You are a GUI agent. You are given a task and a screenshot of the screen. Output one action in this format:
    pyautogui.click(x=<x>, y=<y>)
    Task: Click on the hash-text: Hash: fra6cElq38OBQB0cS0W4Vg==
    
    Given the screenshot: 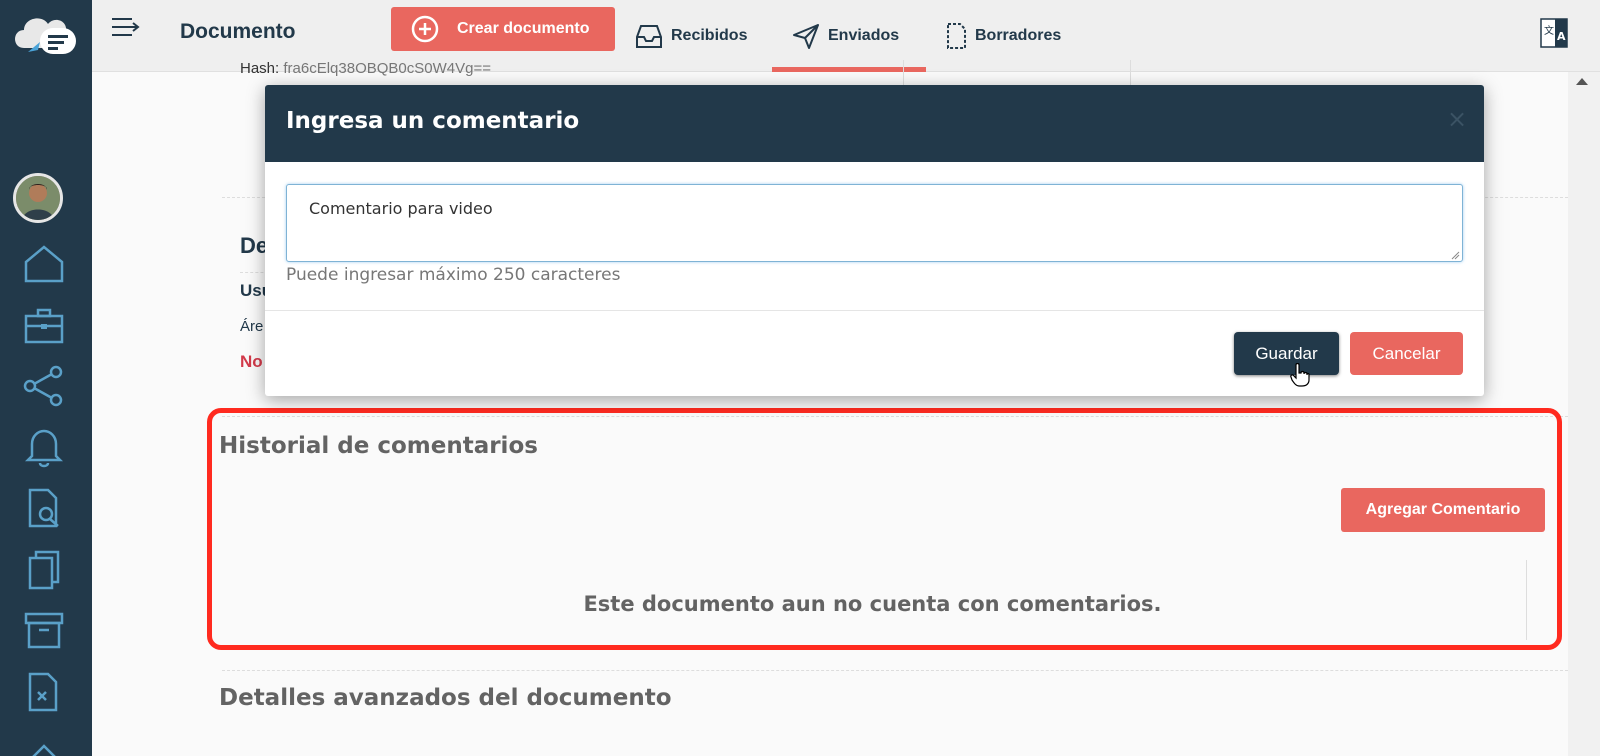 What is the action you would take?
    pyautogui.click(x=365, y=68)
    